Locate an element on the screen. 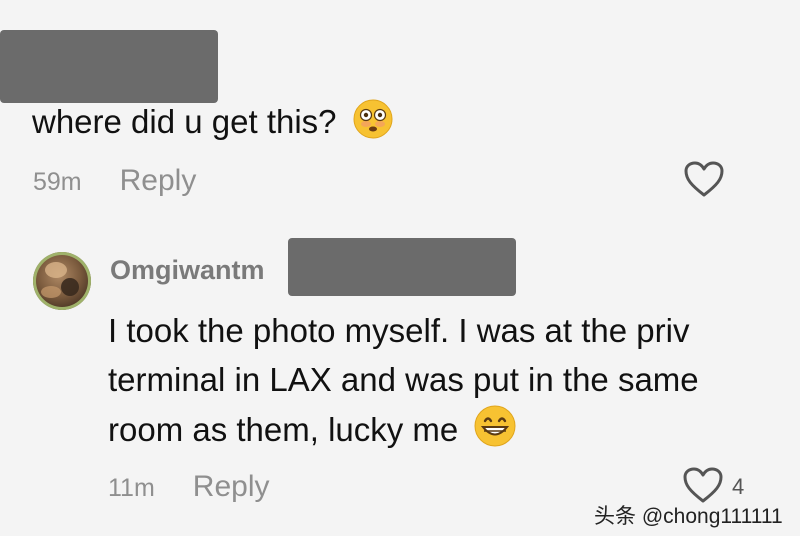  comment-2-line-2: terminal in LAX and was put in the same is located at coordinates (403, 379).